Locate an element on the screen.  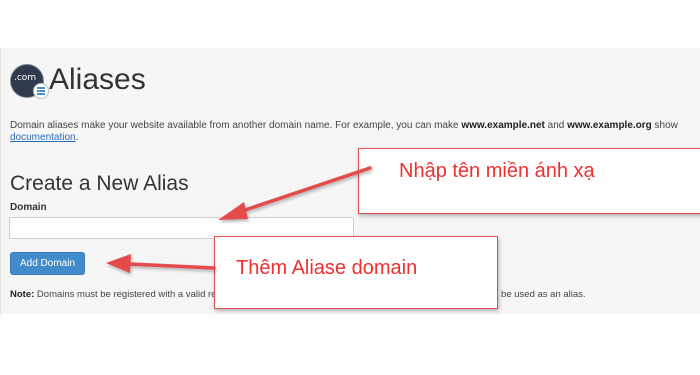
description-tail: show is located at coordinates (664, 125).